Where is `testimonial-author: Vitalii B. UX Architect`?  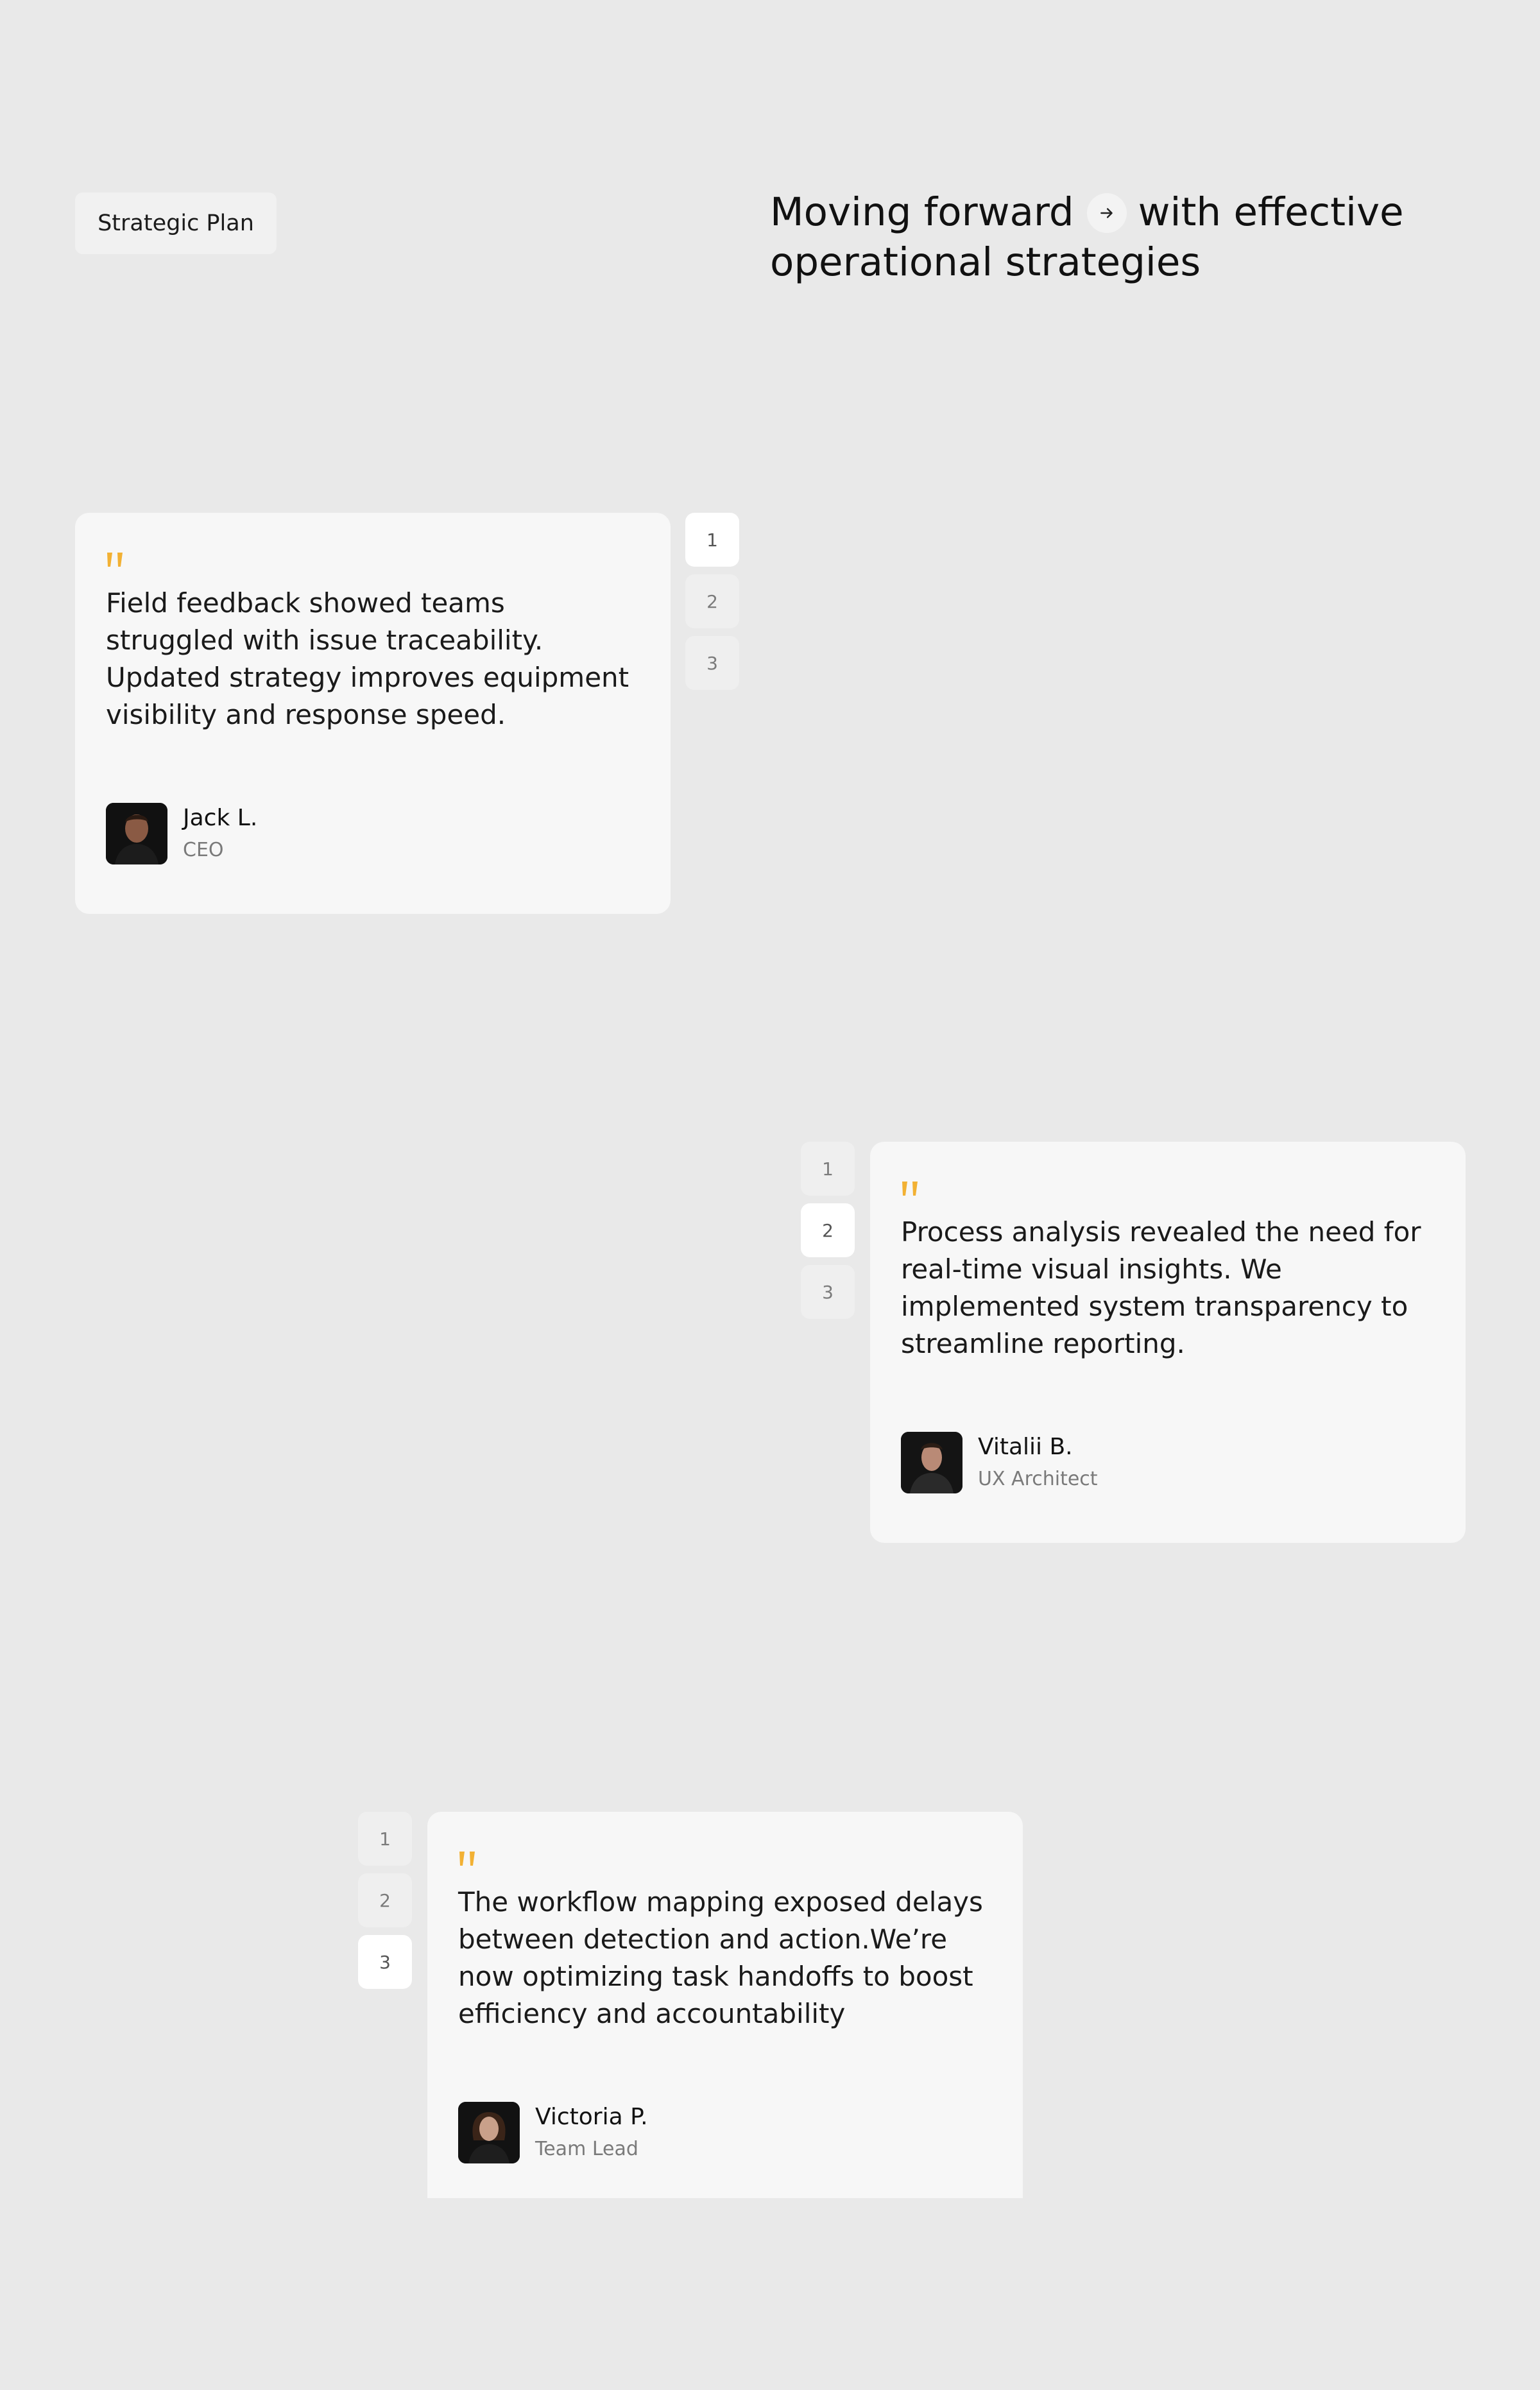 testimonial-author: Vitalii B. UX Architect is located at coordinates (1168, 1462).